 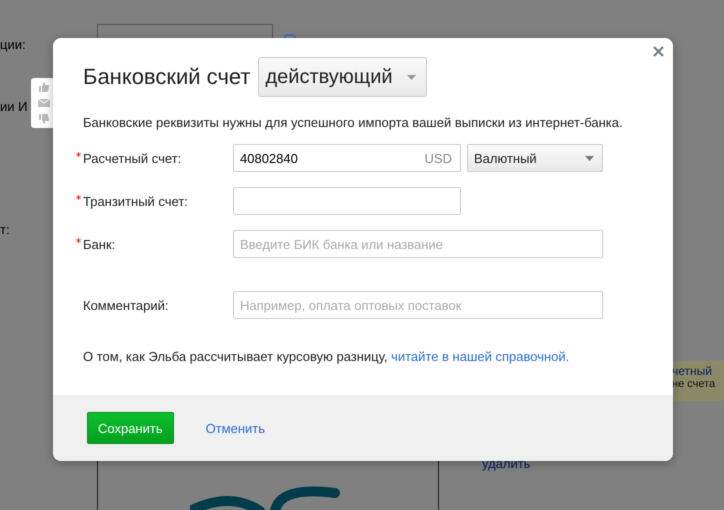 I want to click on close-icon, so click(x=658, y=51).